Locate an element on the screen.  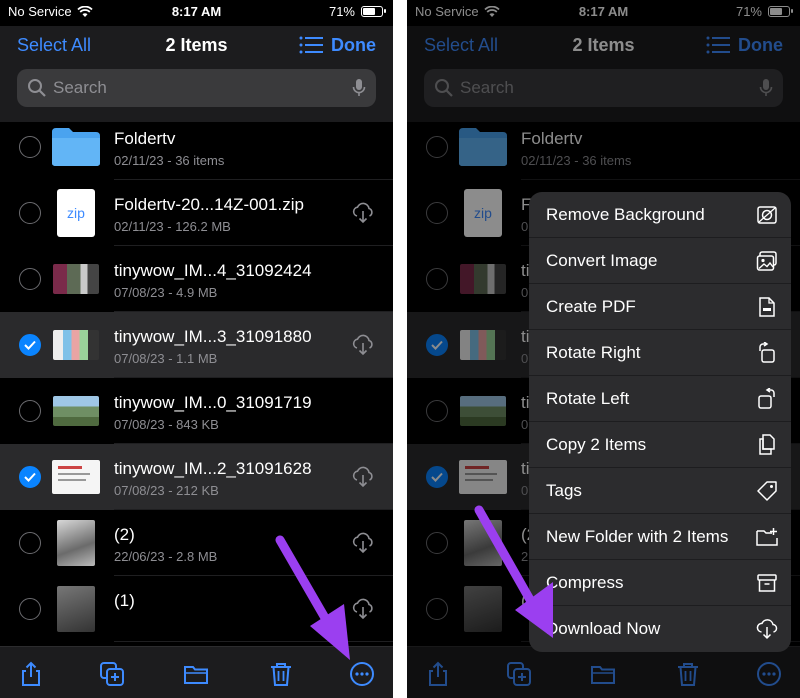
search-bar is located at coordinates (196, 88).